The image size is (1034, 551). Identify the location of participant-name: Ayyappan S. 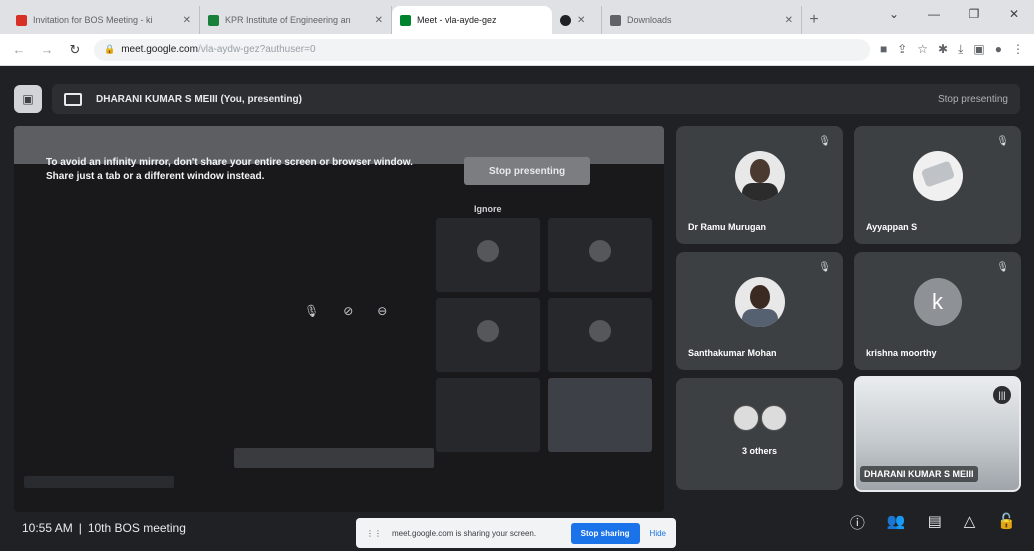
(892, 227).